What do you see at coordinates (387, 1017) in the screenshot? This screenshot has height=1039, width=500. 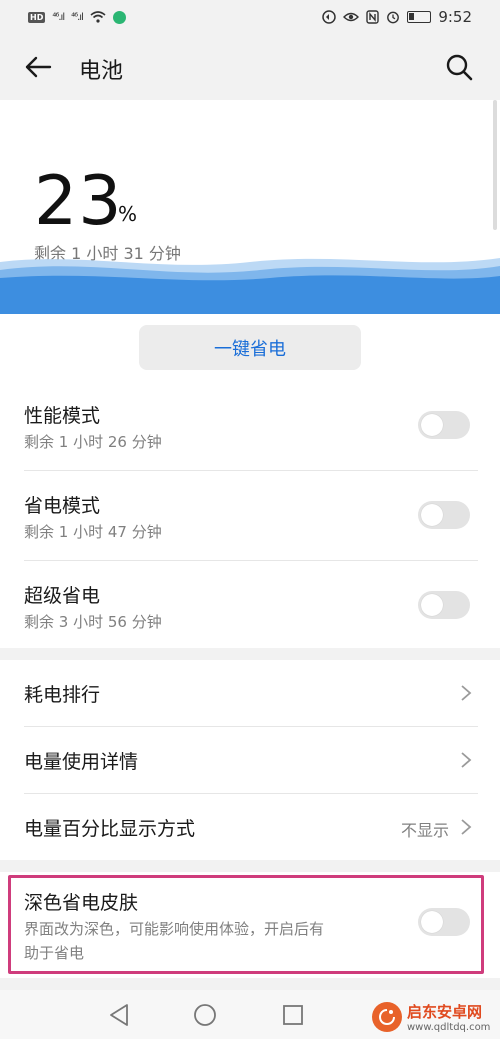 I see `watermark-logo-icon` at bounding box center [387, 1017].